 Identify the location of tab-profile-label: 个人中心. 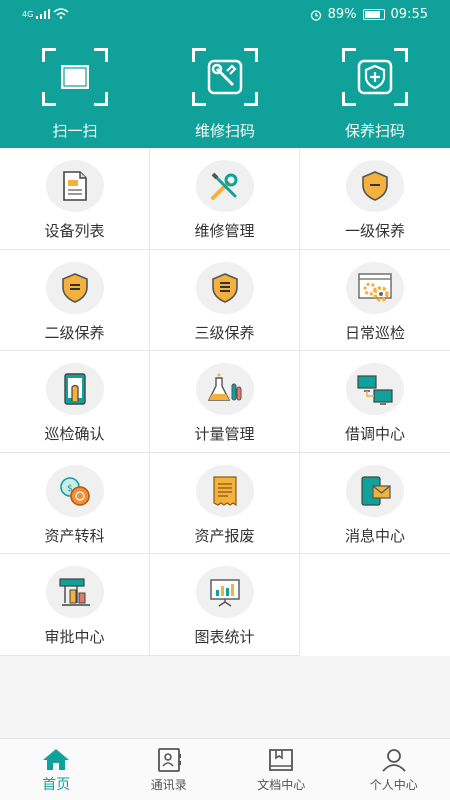
(393, 785).